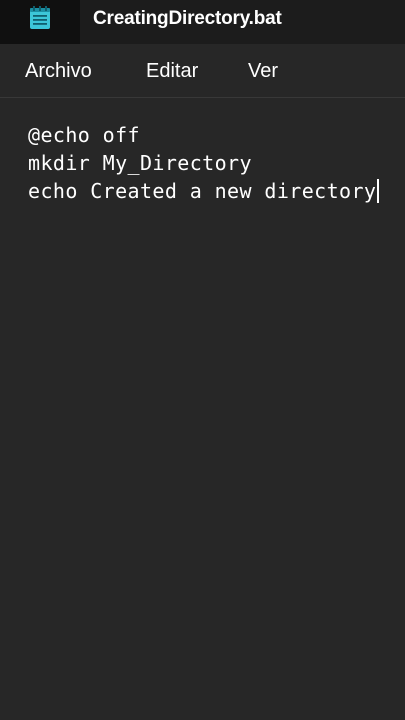 The height and width of the screenshot is (720, 405). What do you see at coordinates (140, 163) in the screenshot?
I see `code-line: mkdir My_Directory` at bounding box center [140, 163].